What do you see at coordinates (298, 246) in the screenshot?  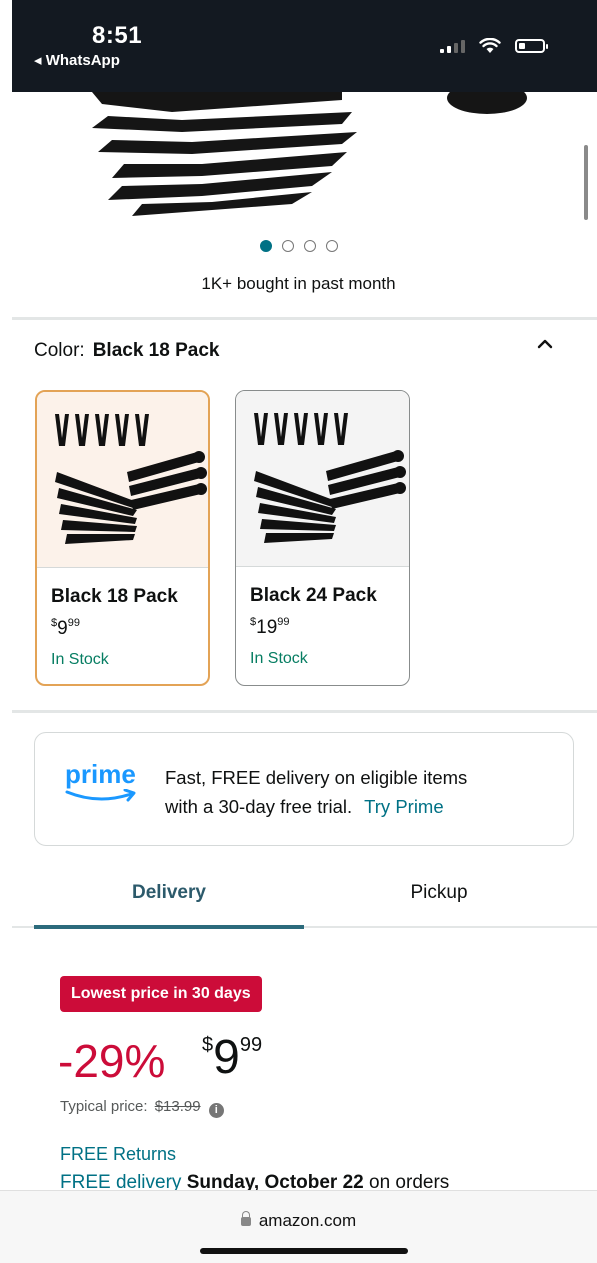 I see `image-pagination` at bounding box center [298, 246].